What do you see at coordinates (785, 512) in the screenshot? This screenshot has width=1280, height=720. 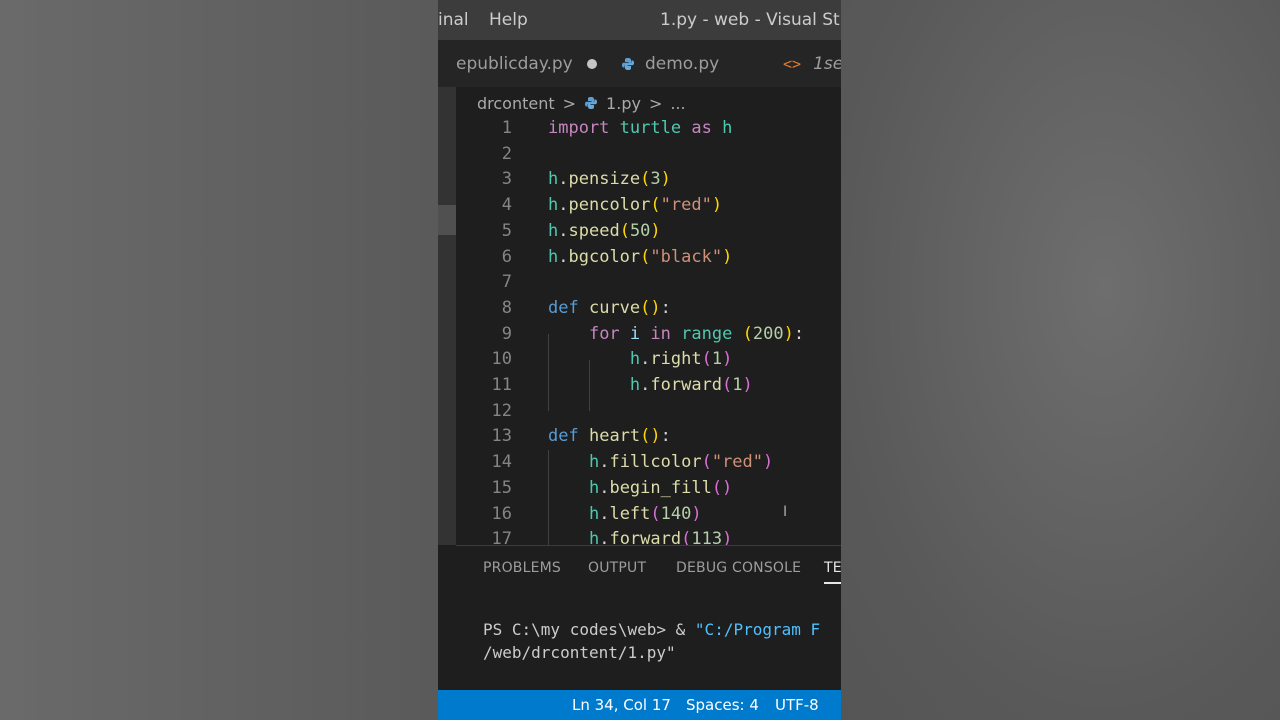 I see `text-cursor-icon: I` at bounding box center [785, 512].